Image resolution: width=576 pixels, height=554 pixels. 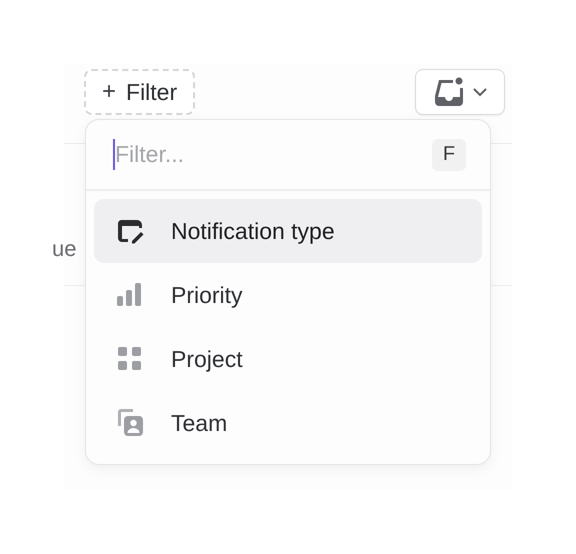 I want to click on plus-icon: +, so click(x=109, y=92).